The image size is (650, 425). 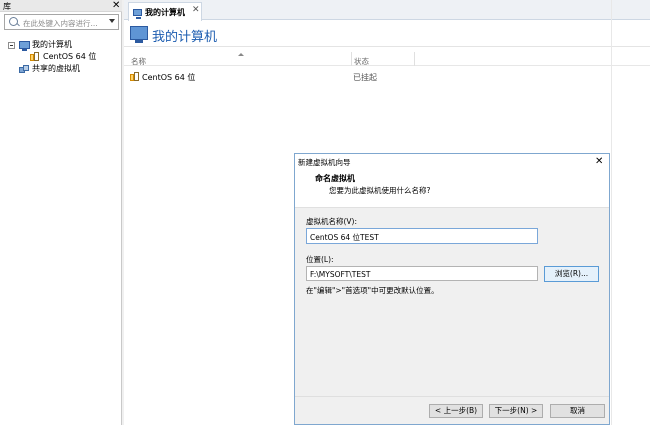 I want to click on tree-item-label: 我的计算机, so click(x=52, y=44).